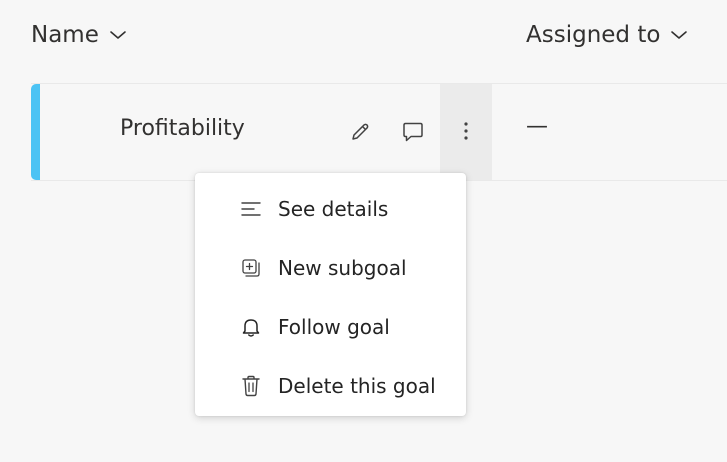  Describe the element at coordinates (251, 209) in the screenshot. I see `details-lines-icon` at that location.